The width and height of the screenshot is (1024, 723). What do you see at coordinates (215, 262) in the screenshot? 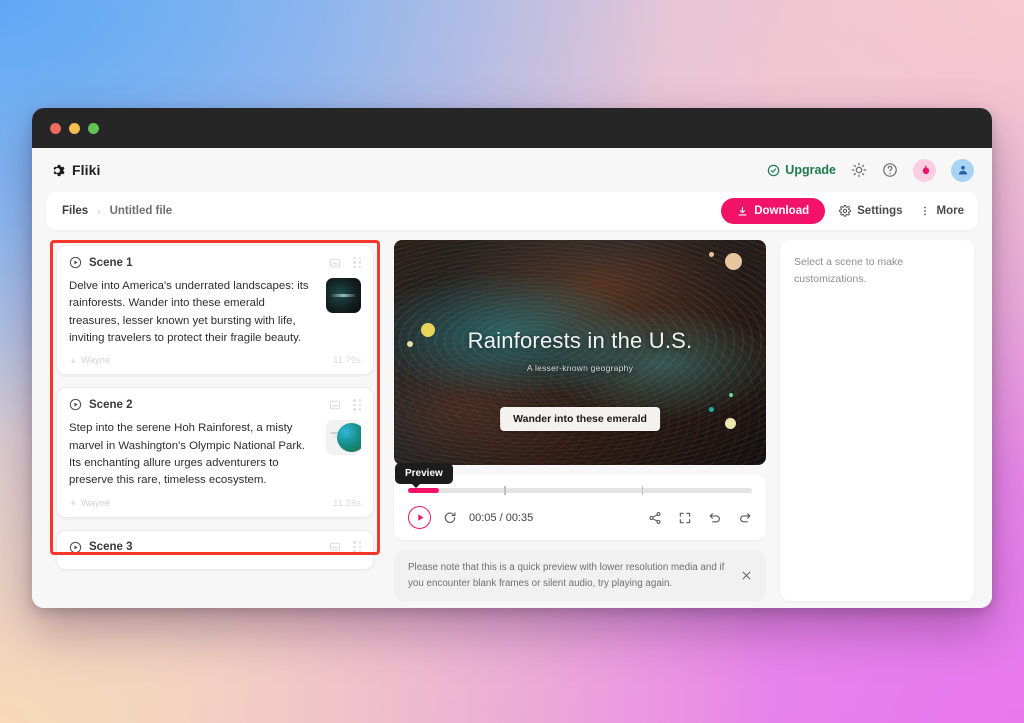
I see `scene-header: Scene 1` at bounding box center [215, 262].